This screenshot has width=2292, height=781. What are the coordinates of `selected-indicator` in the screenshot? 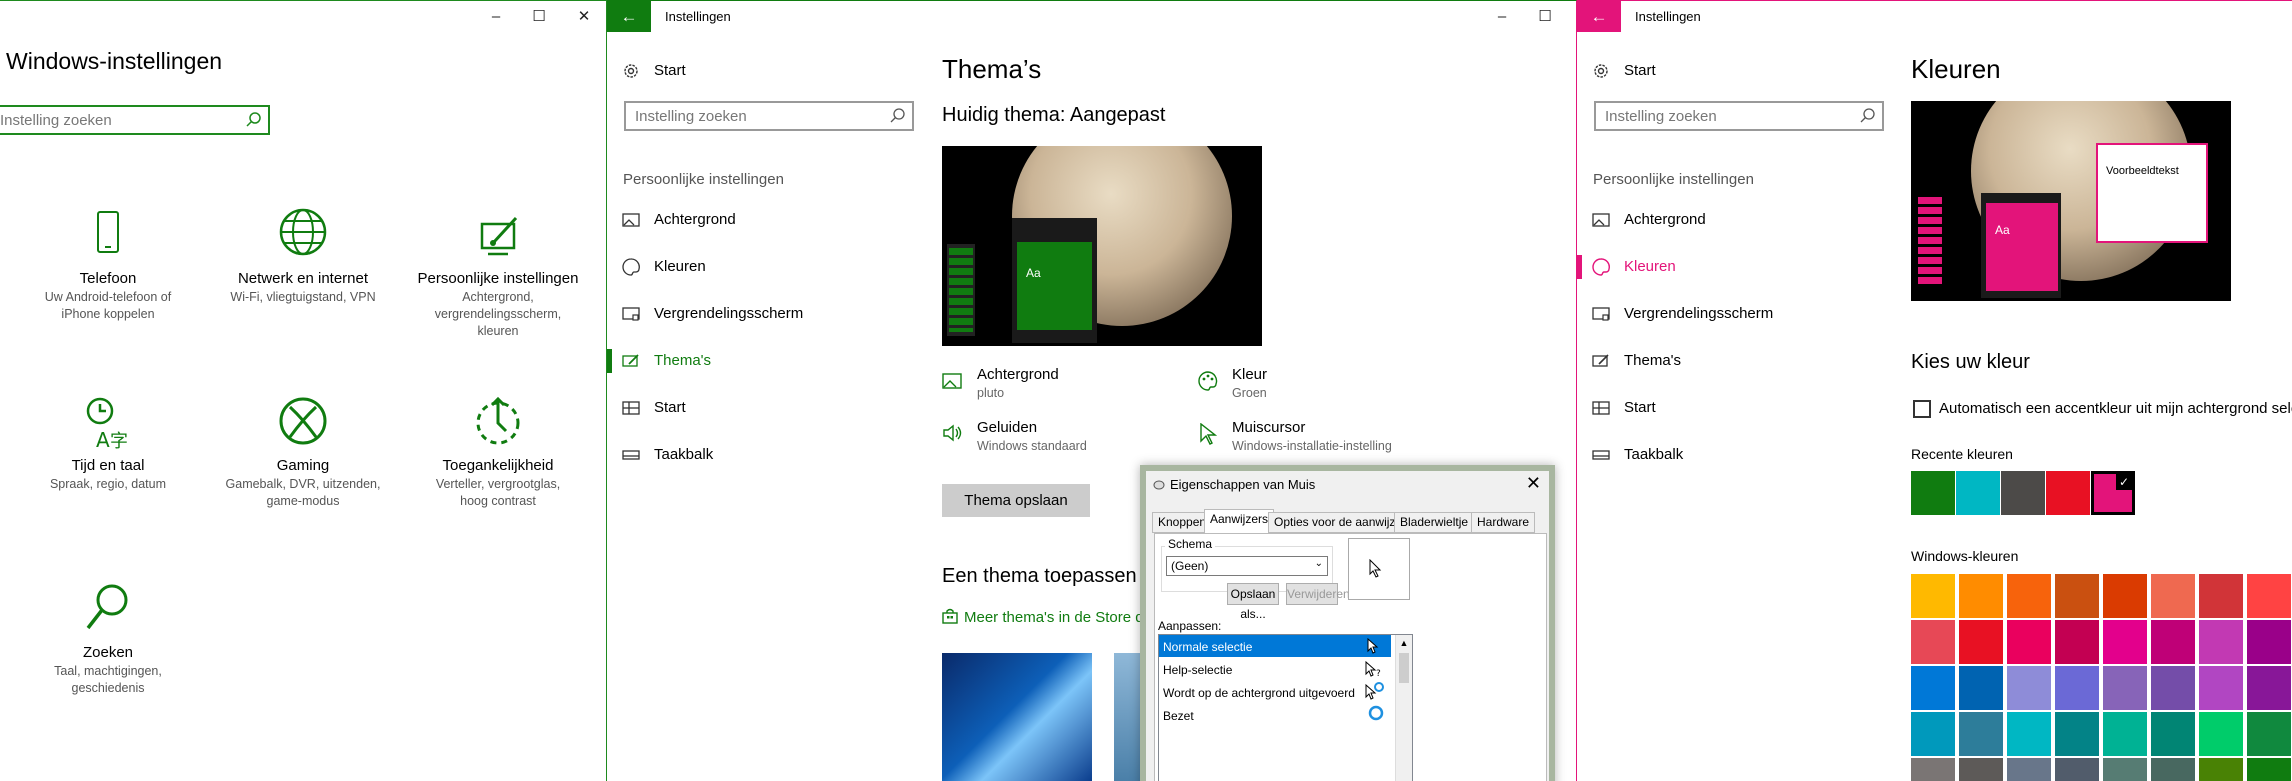 It's located at (609, 361).